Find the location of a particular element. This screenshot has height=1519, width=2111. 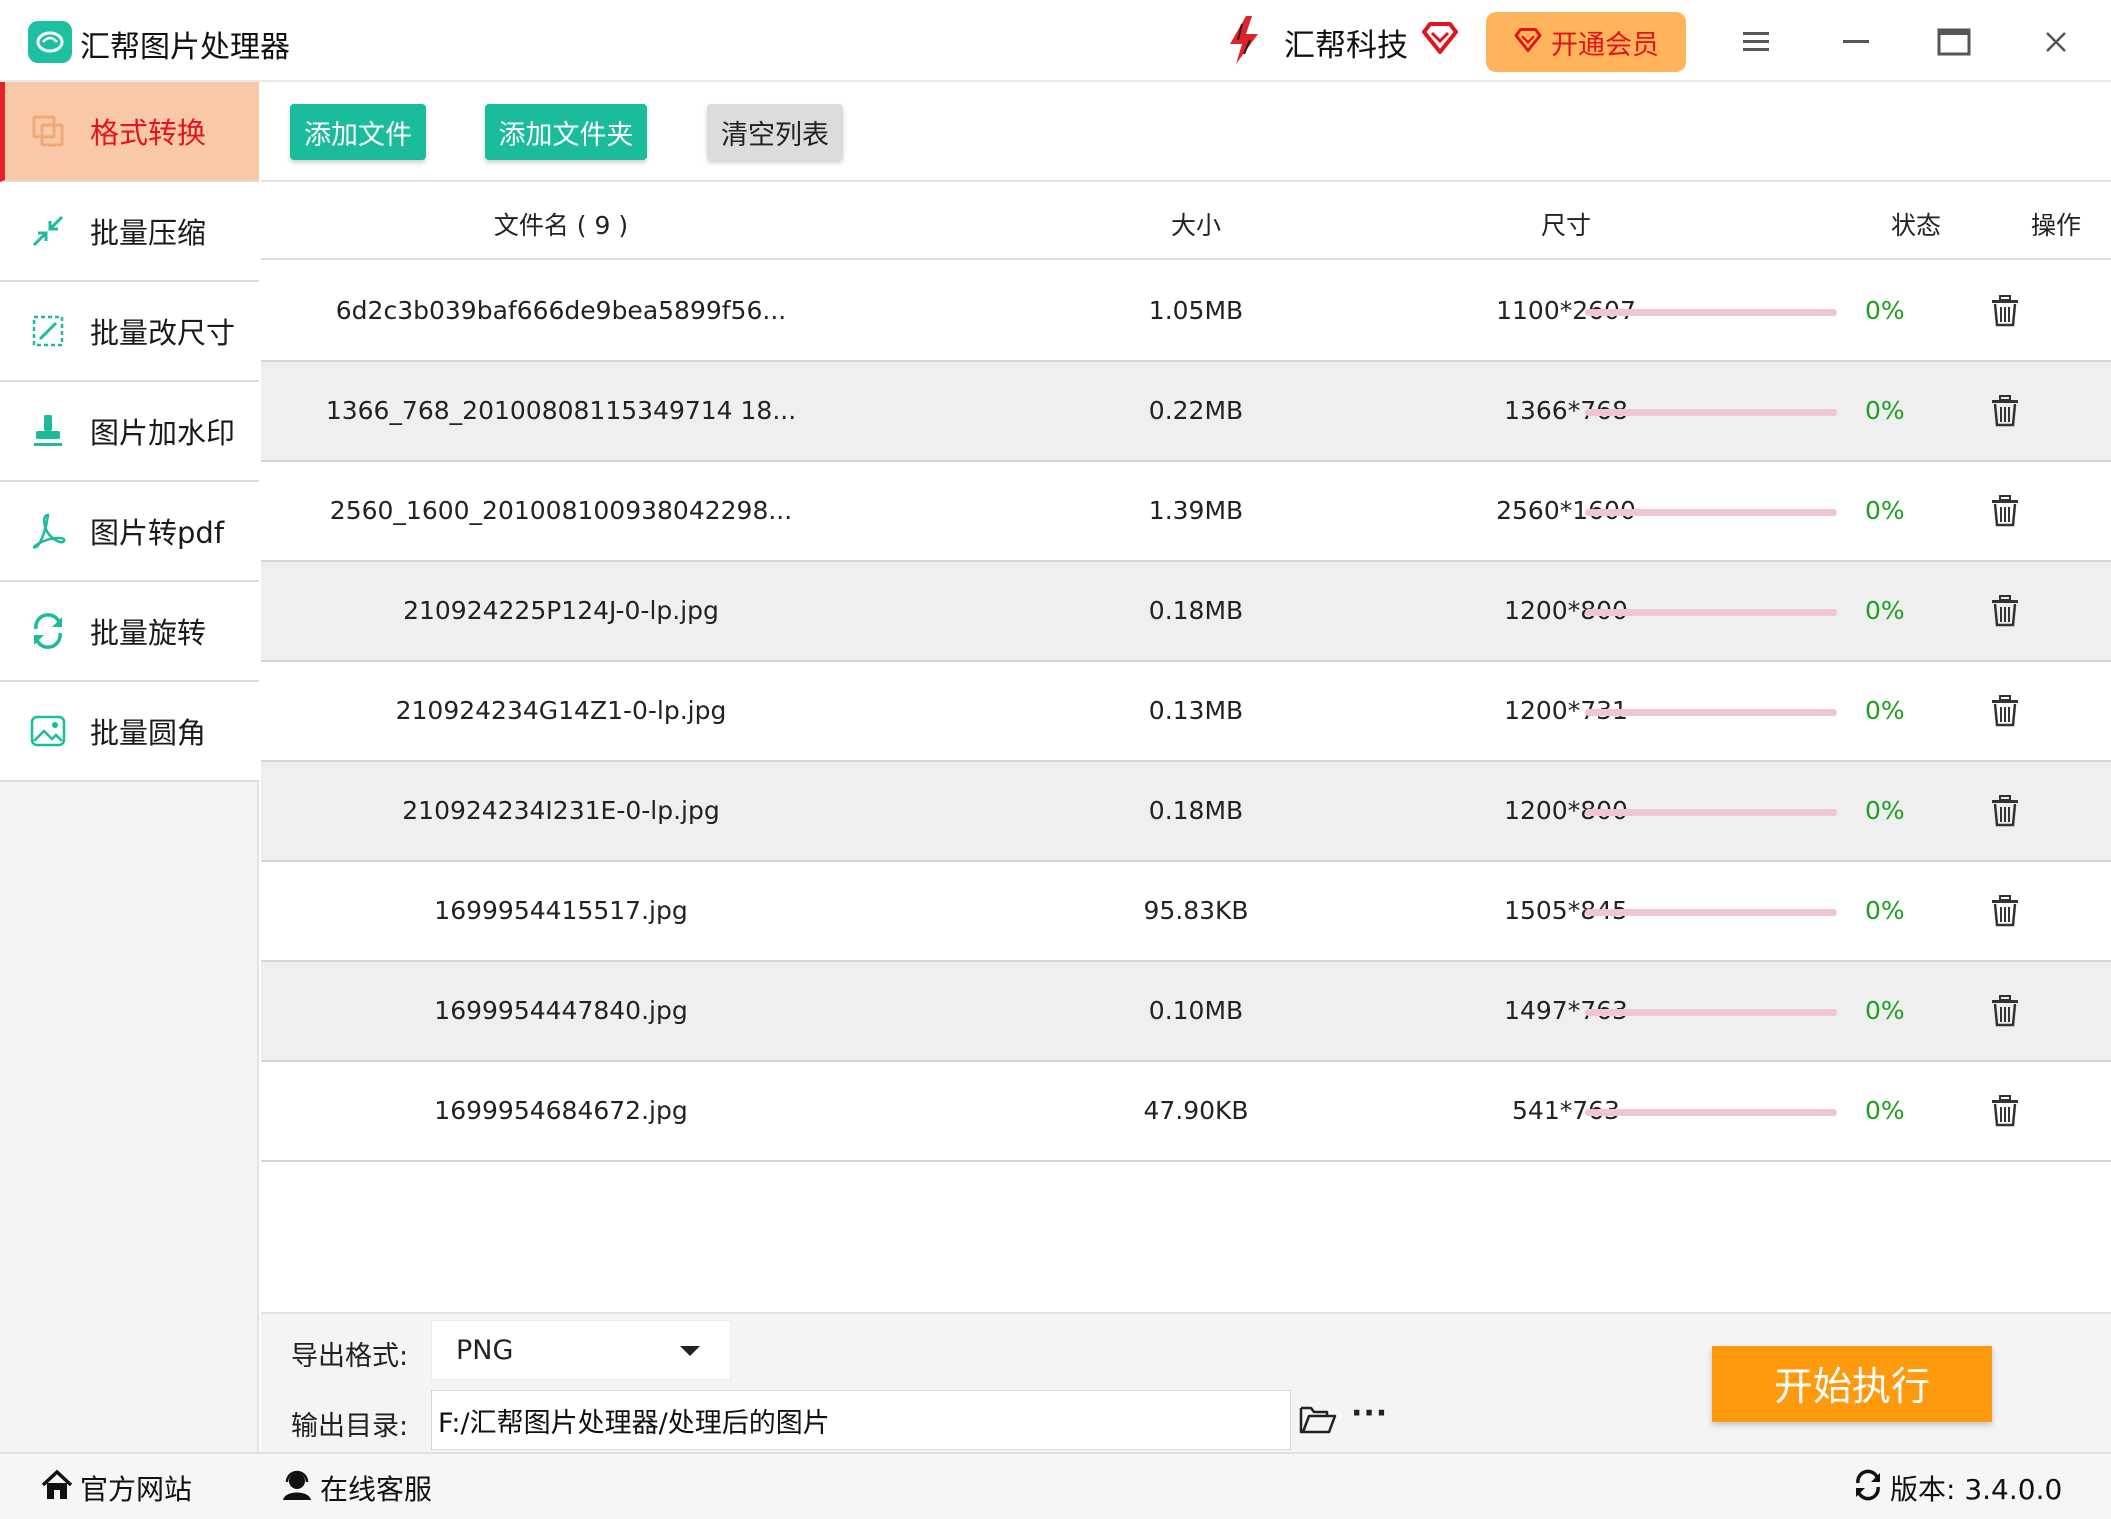

table-row: 1699954447840.jpg 0.10MB 1497*763 0% is located at coordinates (1186, 1012).